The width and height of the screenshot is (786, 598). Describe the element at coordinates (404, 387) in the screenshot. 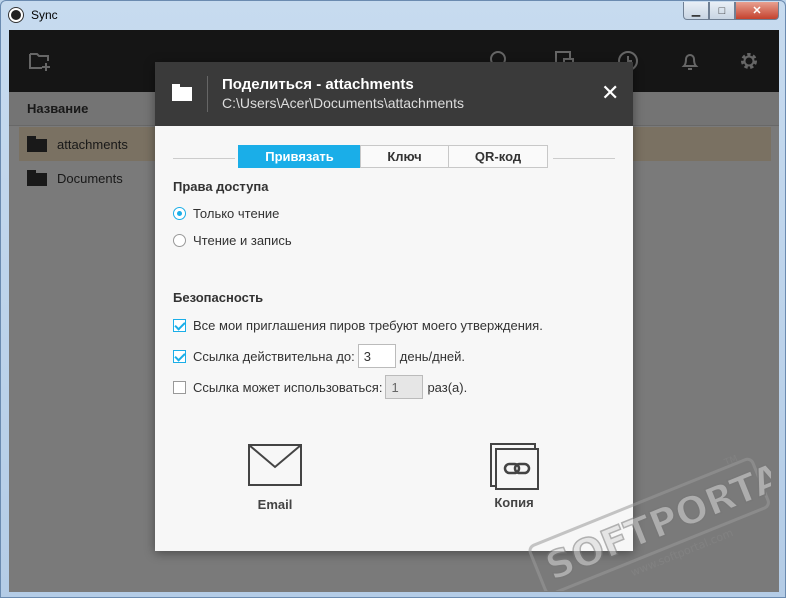

I see `uses-count-input: 1` at that location.